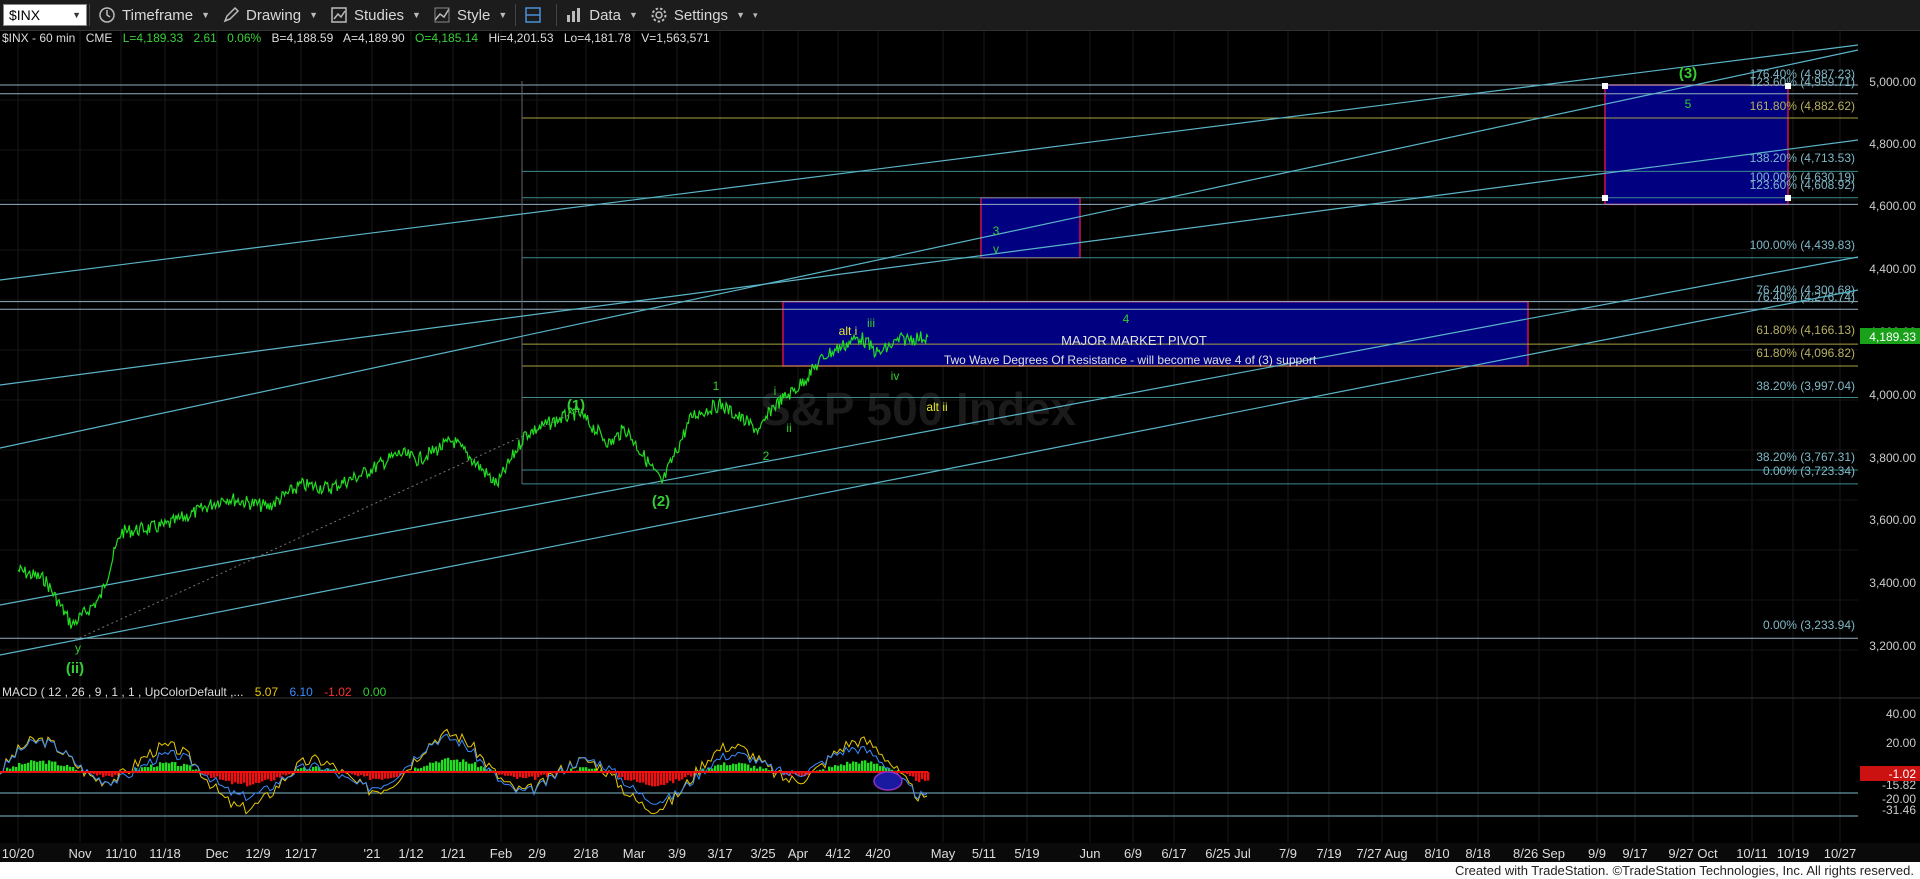 The image size is (1920, 879). Describe the element at coordinates (373, 38) in the screenshot. I see `status-ask: A=4,189.90` at that location.